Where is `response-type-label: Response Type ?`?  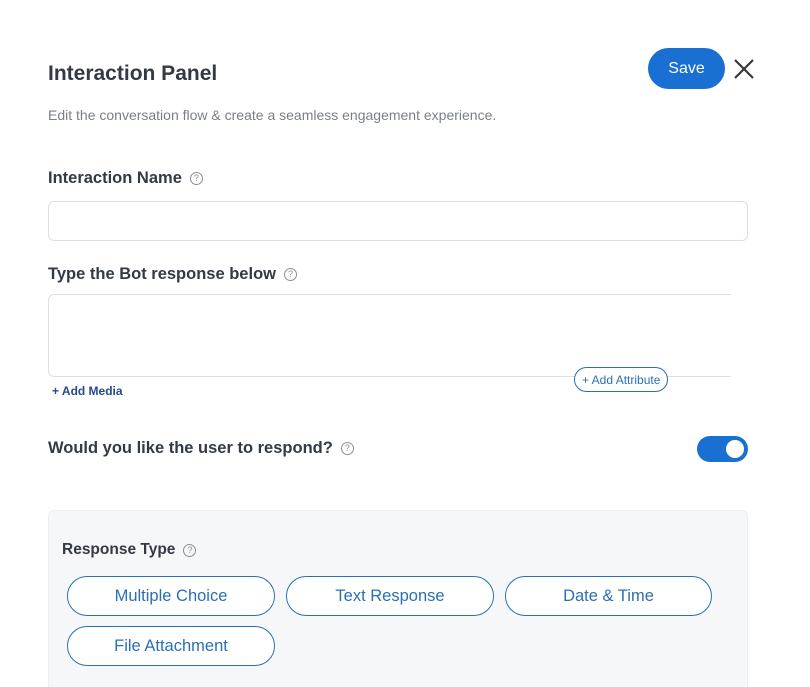 response-type-label: Response Type ? is located at coordinates (129, 550).